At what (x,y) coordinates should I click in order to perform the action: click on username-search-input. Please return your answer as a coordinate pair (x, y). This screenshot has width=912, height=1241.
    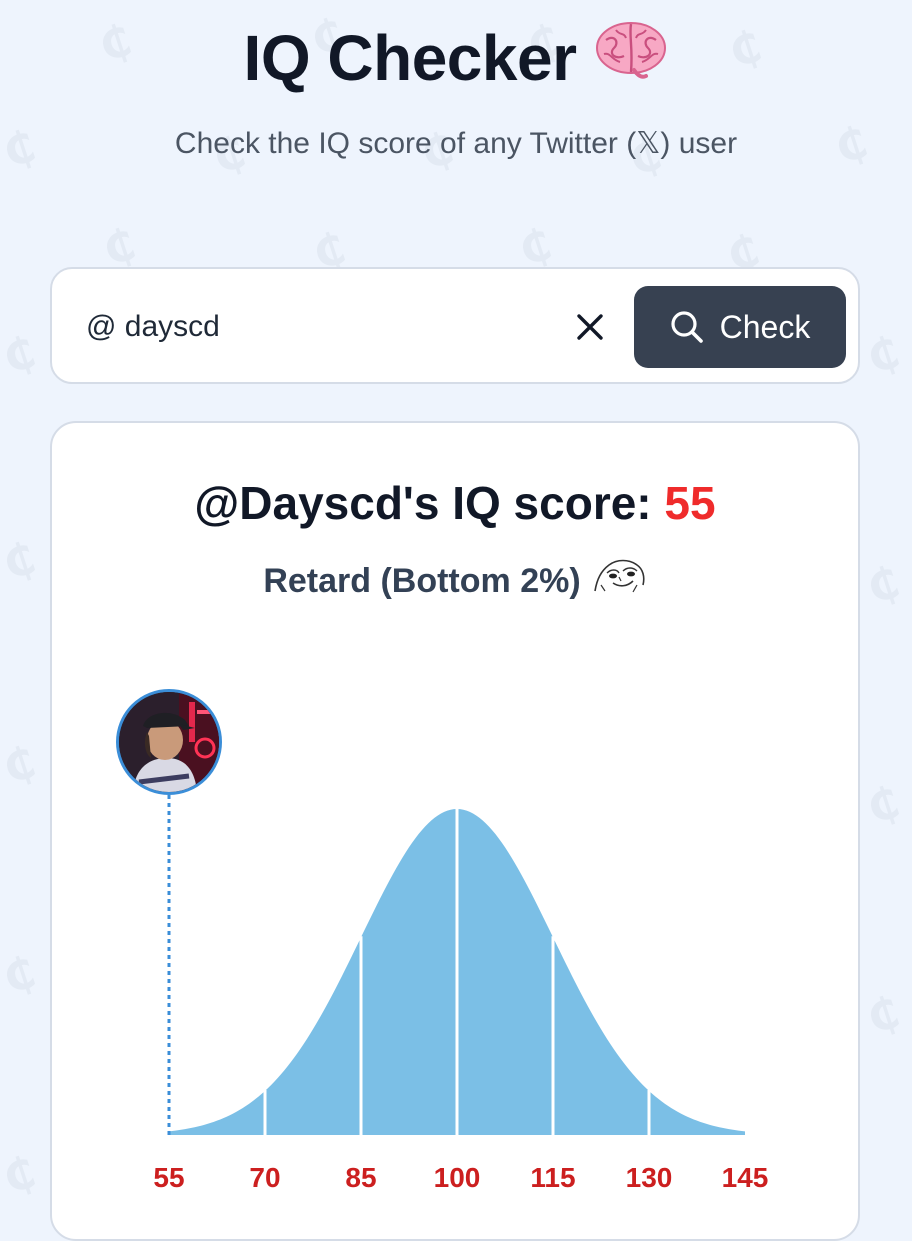
    Looking at the image, I should click on (316, 327).